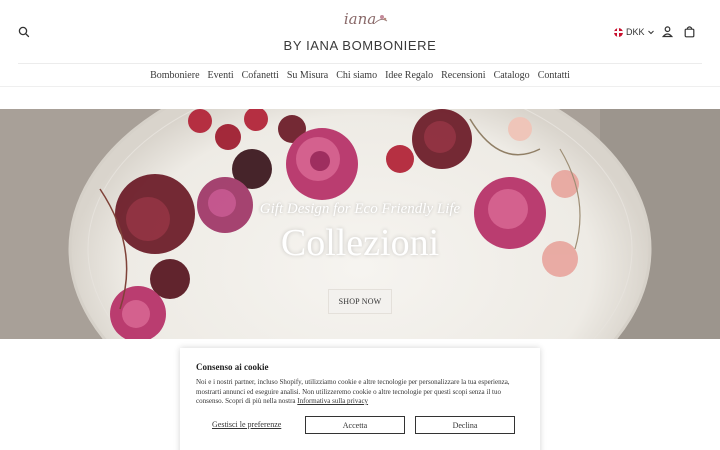  What do you see at coordinates (232, 367) in the screenshot?
I see `cookie-title: Consenso ai cookie` at bounding box center [232, 367].